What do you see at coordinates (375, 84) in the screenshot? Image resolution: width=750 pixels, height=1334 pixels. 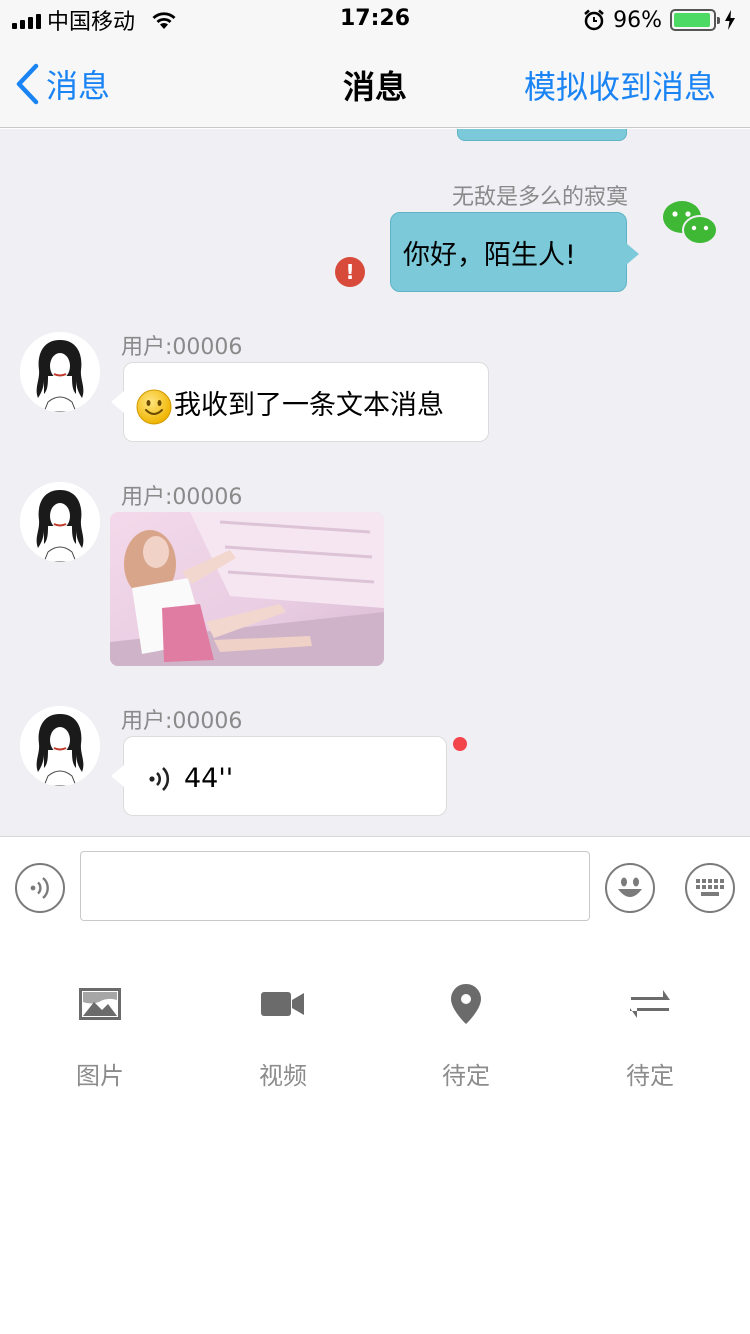 I see `nav-bar: 消息 消息 模拟收到消息` at bounding box center [375, 84].